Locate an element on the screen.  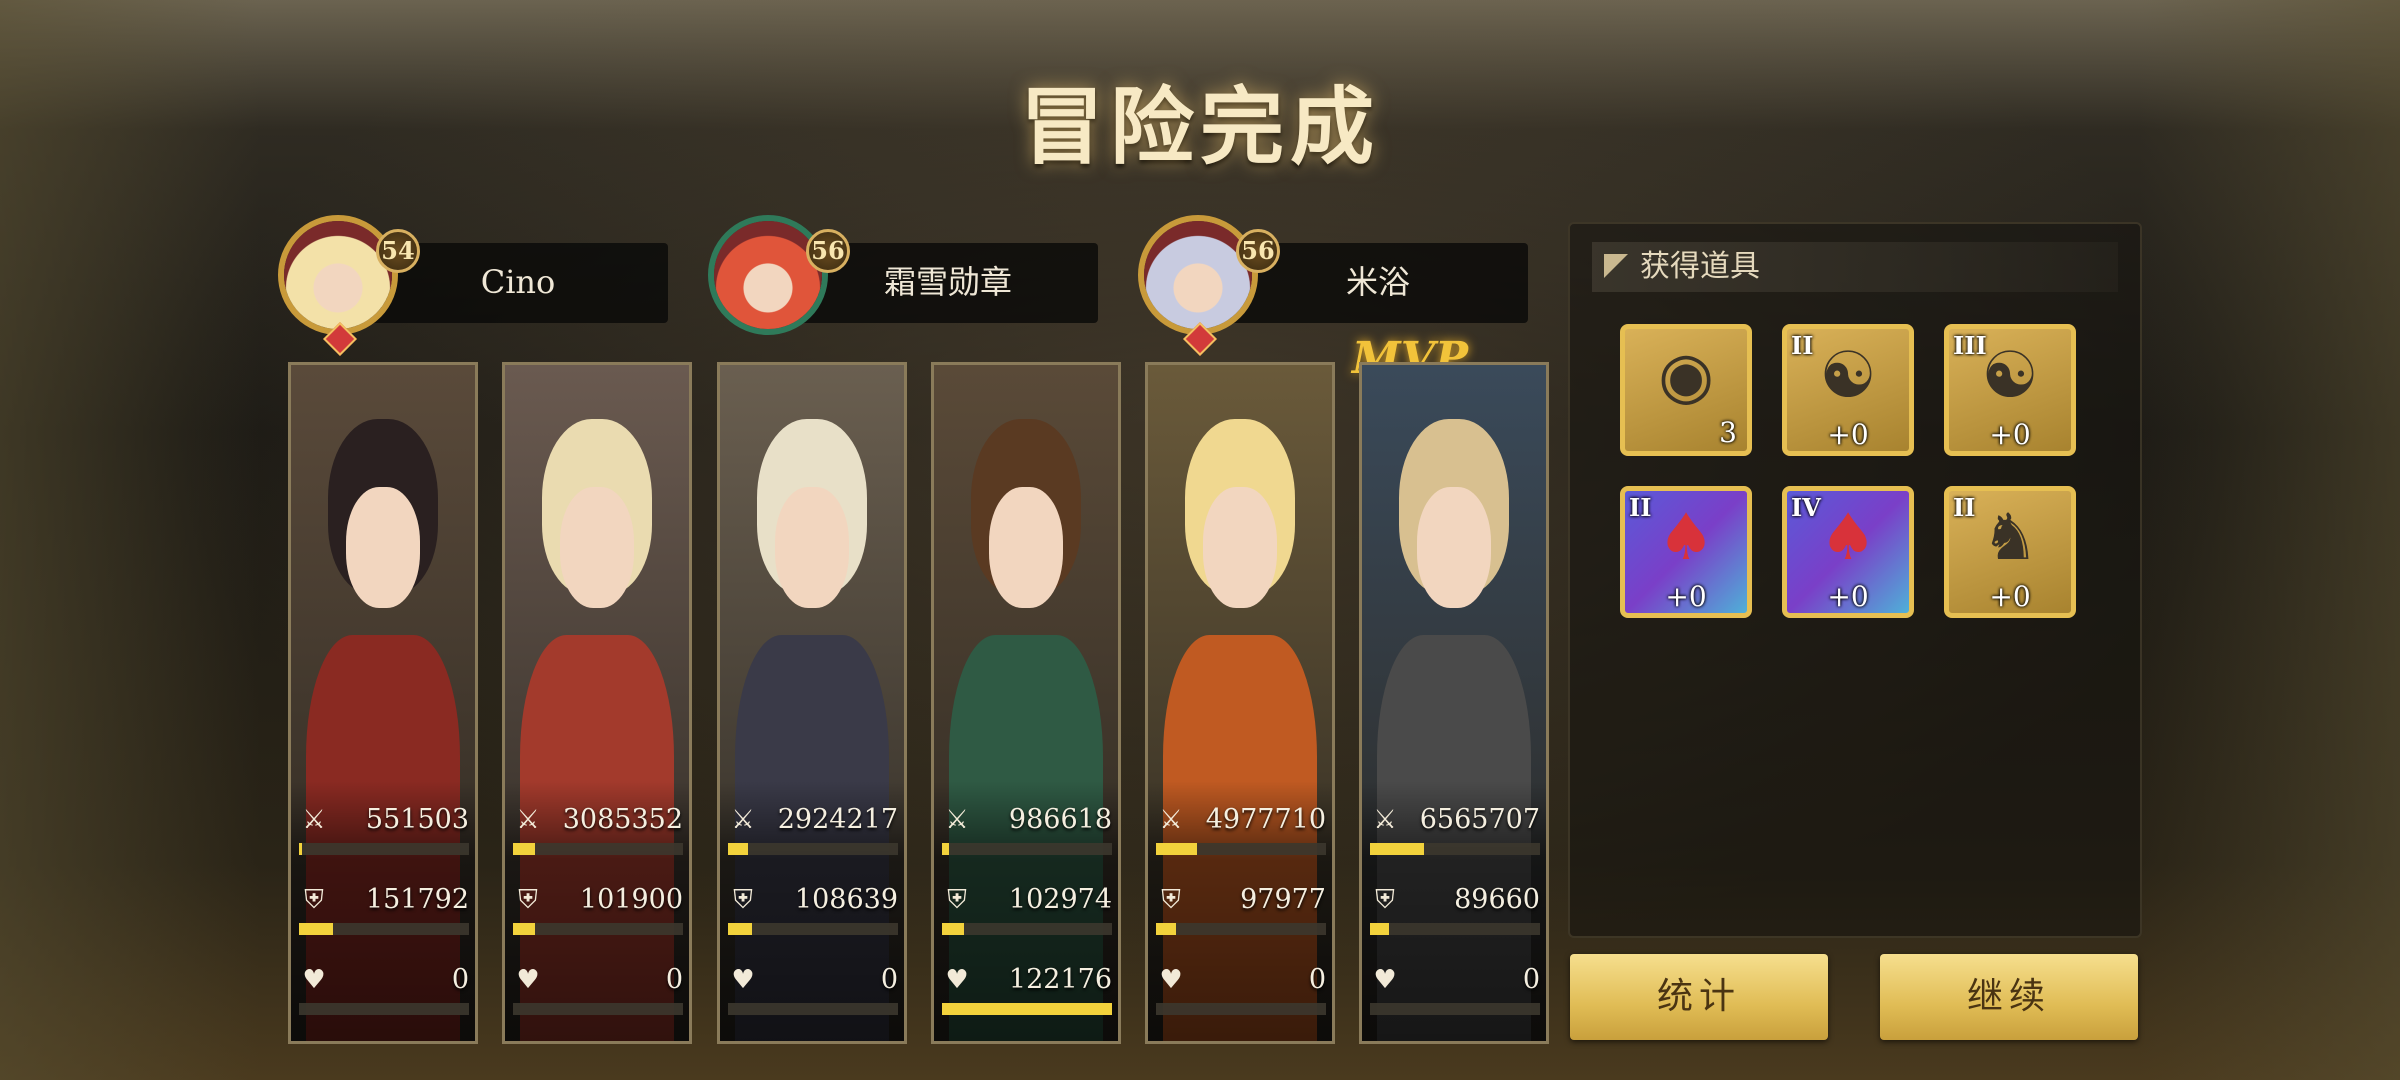
damage-stat: ⚔ 986618 is located at coordinates (1026, 835).